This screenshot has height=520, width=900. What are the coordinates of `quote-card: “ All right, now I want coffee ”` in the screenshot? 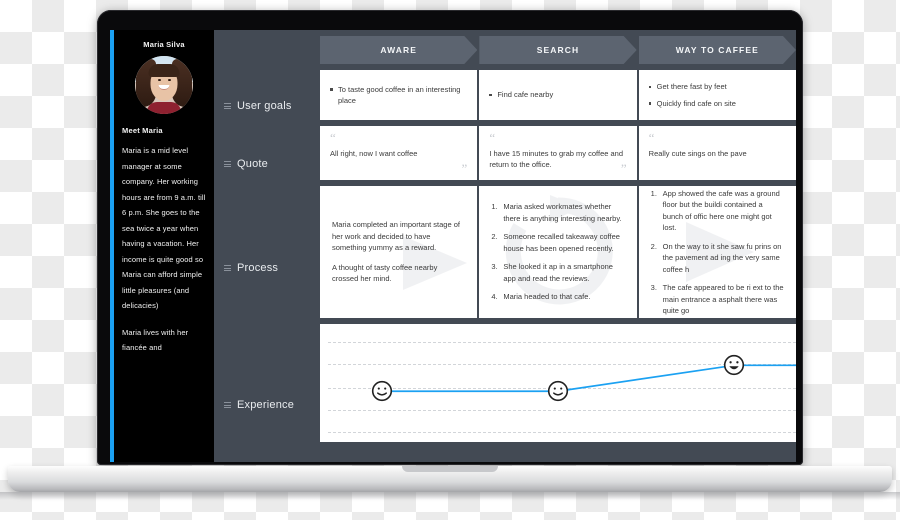 It's located at (399, 153).